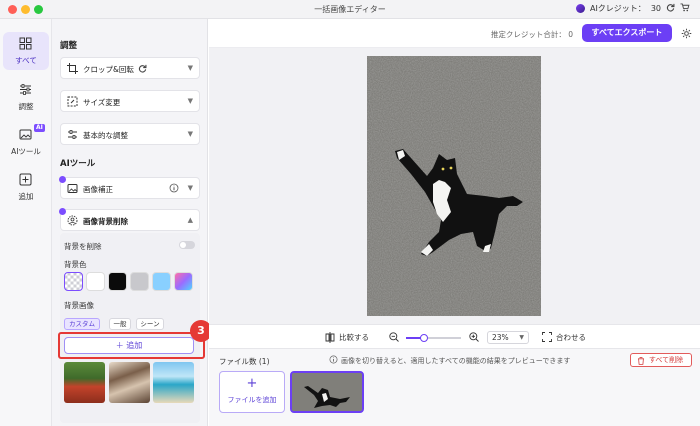 This screenshot has width=700, height=426. I want to click on zoom-slider-handle, so click(424, 338).